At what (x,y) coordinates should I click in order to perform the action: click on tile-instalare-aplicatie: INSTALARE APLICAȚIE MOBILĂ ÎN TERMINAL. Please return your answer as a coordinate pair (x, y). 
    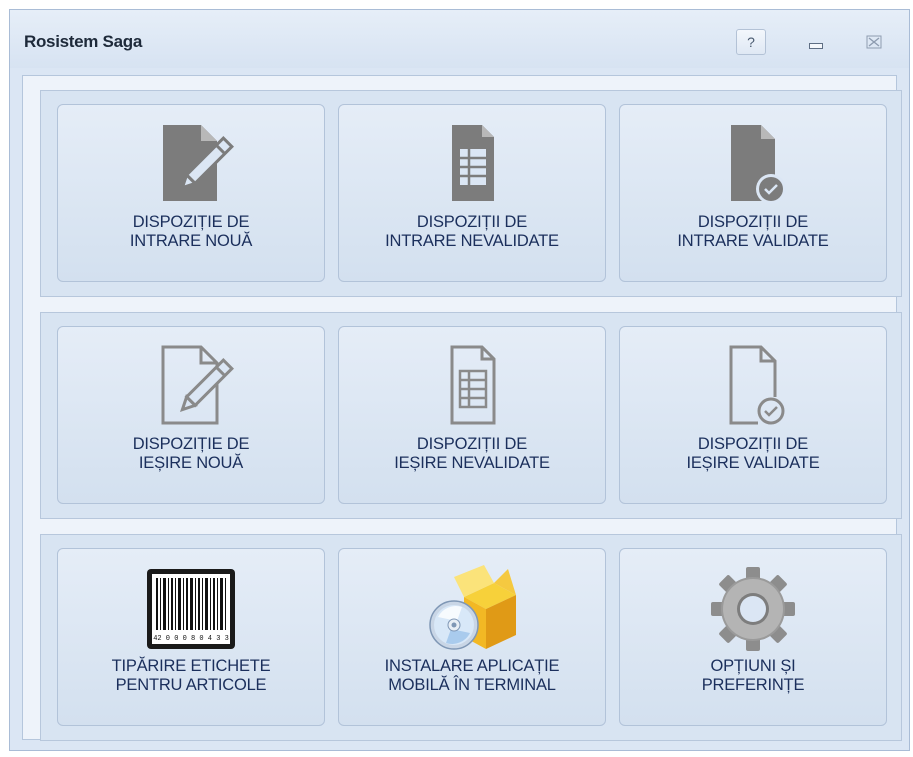
    Looking at the image, I should click on (472, 637).